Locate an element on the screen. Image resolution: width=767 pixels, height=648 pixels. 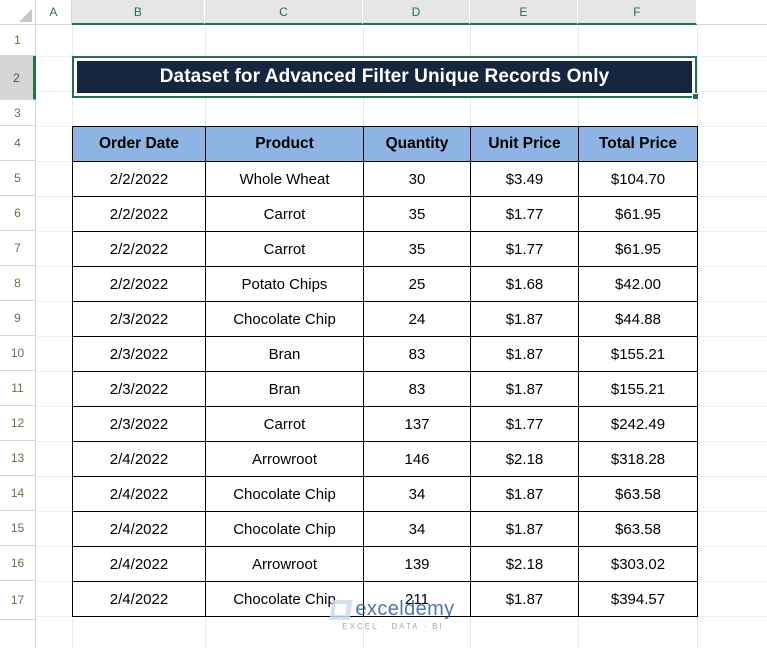
column-header-f: F is located at coordinates (637, 12).